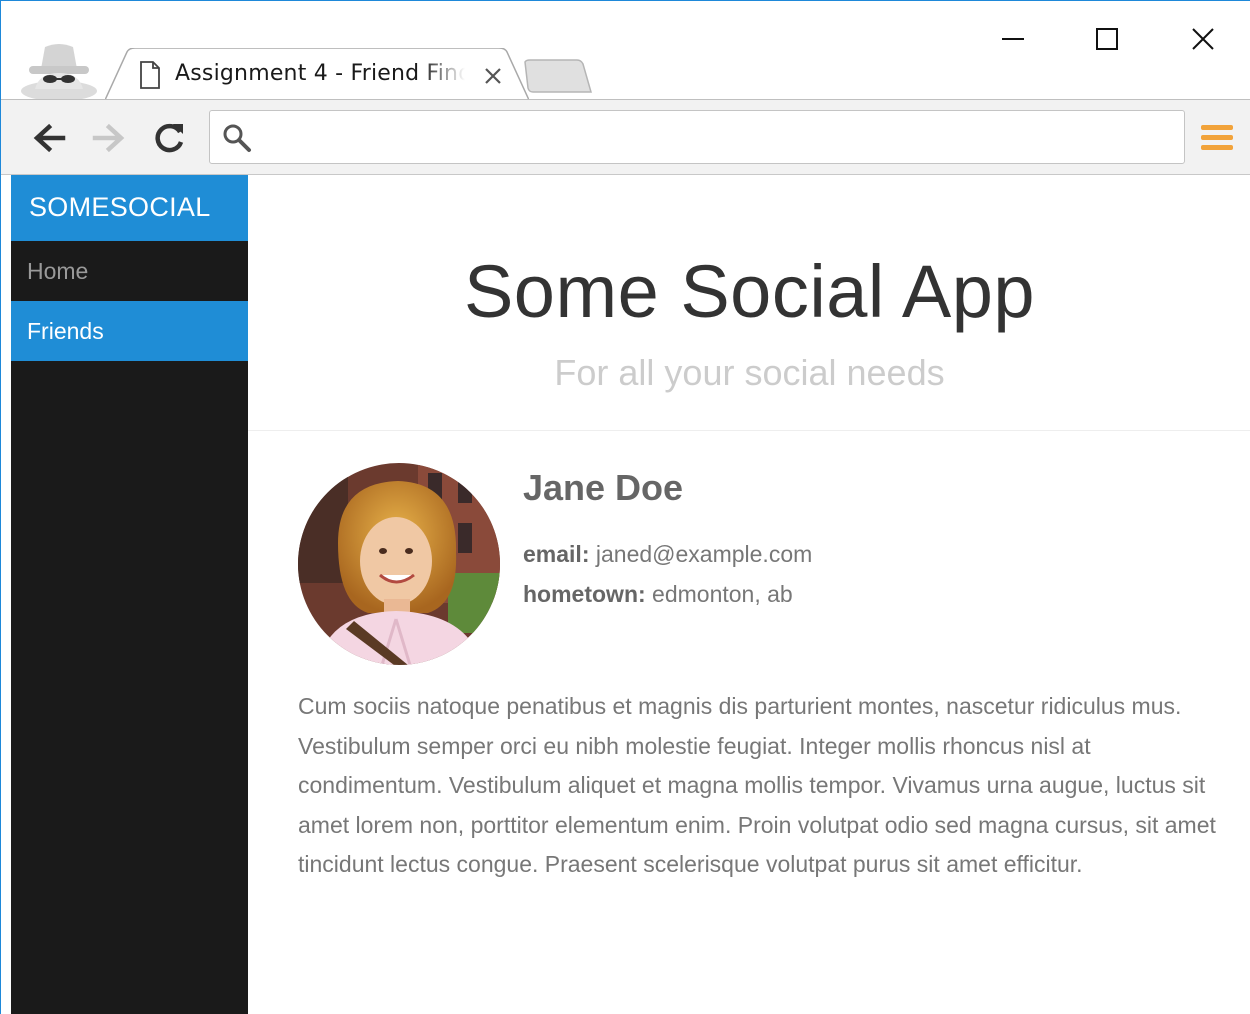  What do you see at coordinates (603, 487) in the screenshot?
I see `profile-name: Jane Doe` at bounding box center [603, 487].